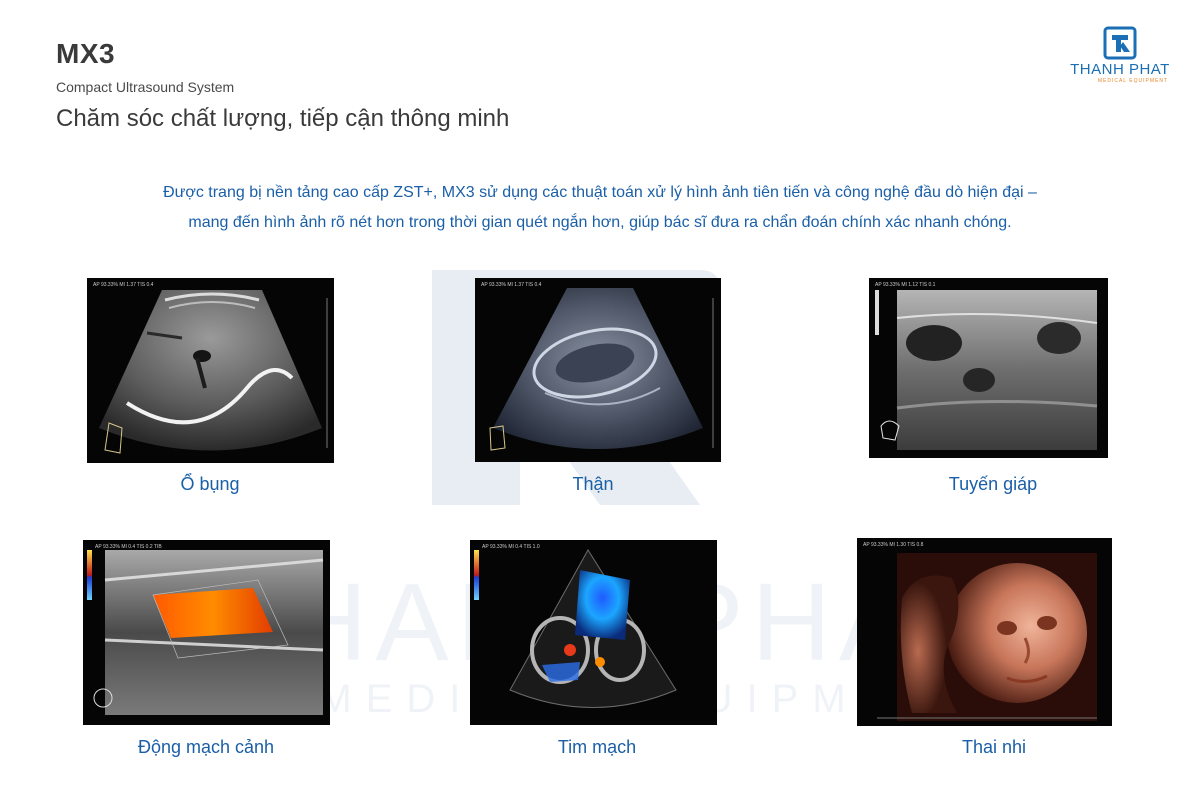  What do you see at coordinates (593, 632) in the screenshot?
I see `ultrasound-image-cardiac: AP 93.33% MI 0.4 TIS 1.0` at bounding box center [593, 632].